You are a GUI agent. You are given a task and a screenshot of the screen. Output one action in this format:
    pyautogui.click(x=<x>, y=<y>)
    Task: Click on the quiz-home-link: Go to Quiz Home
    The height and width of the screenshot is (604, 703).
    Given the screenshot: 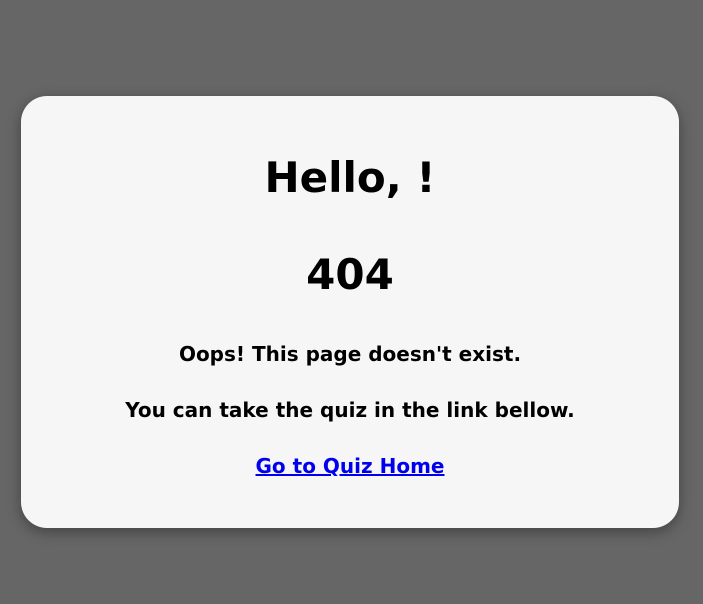 What is the action you would take?
    pyautogui.click(x=350, y=466)
    